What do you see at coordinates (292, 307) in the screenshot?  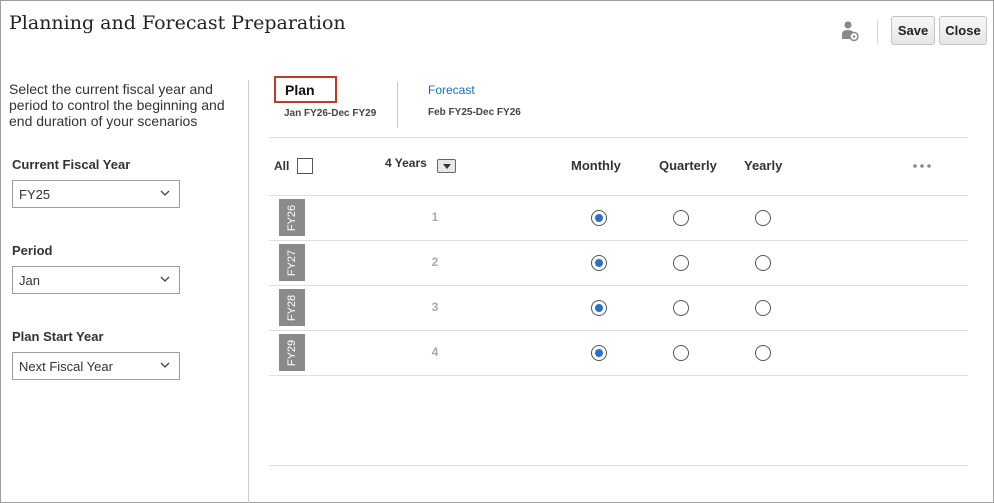 I see `fy-tag: FY28` at bounding box center [292, 307].